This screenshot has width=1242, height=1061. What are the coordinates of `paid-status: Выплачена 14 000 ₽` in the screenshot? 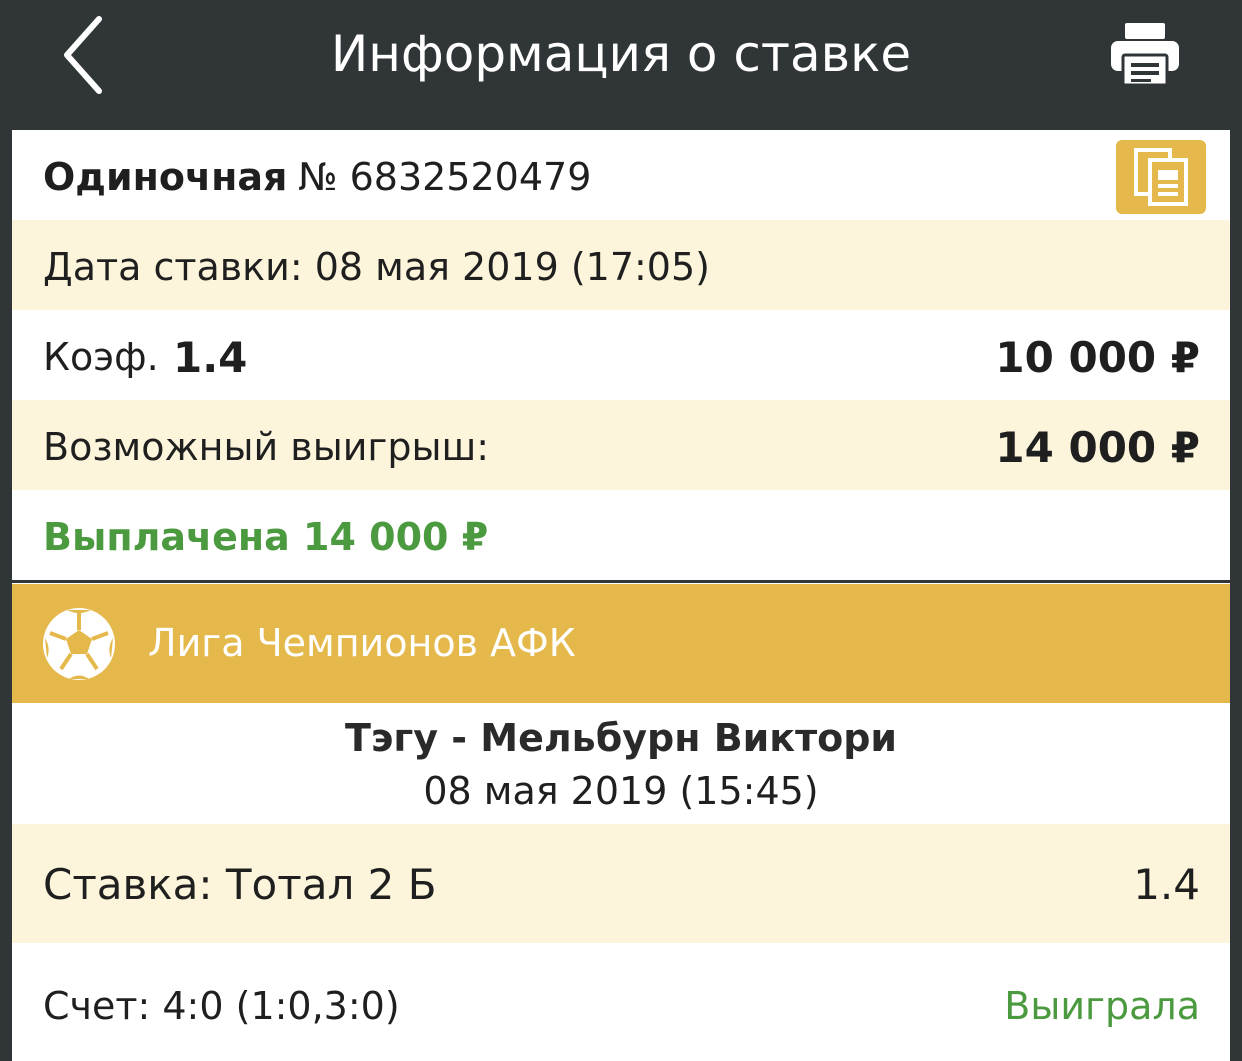 It's located at (266, 537).